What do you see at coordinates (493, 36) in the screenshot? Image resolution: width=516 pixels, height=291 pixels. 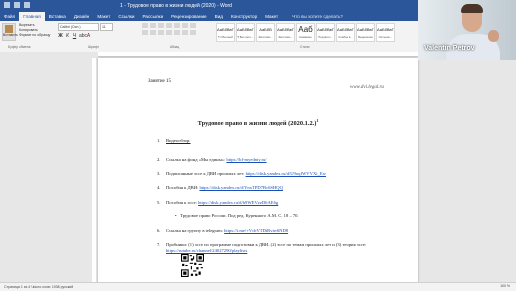 I see `presenter-hand` at bounding box center [493, 36].